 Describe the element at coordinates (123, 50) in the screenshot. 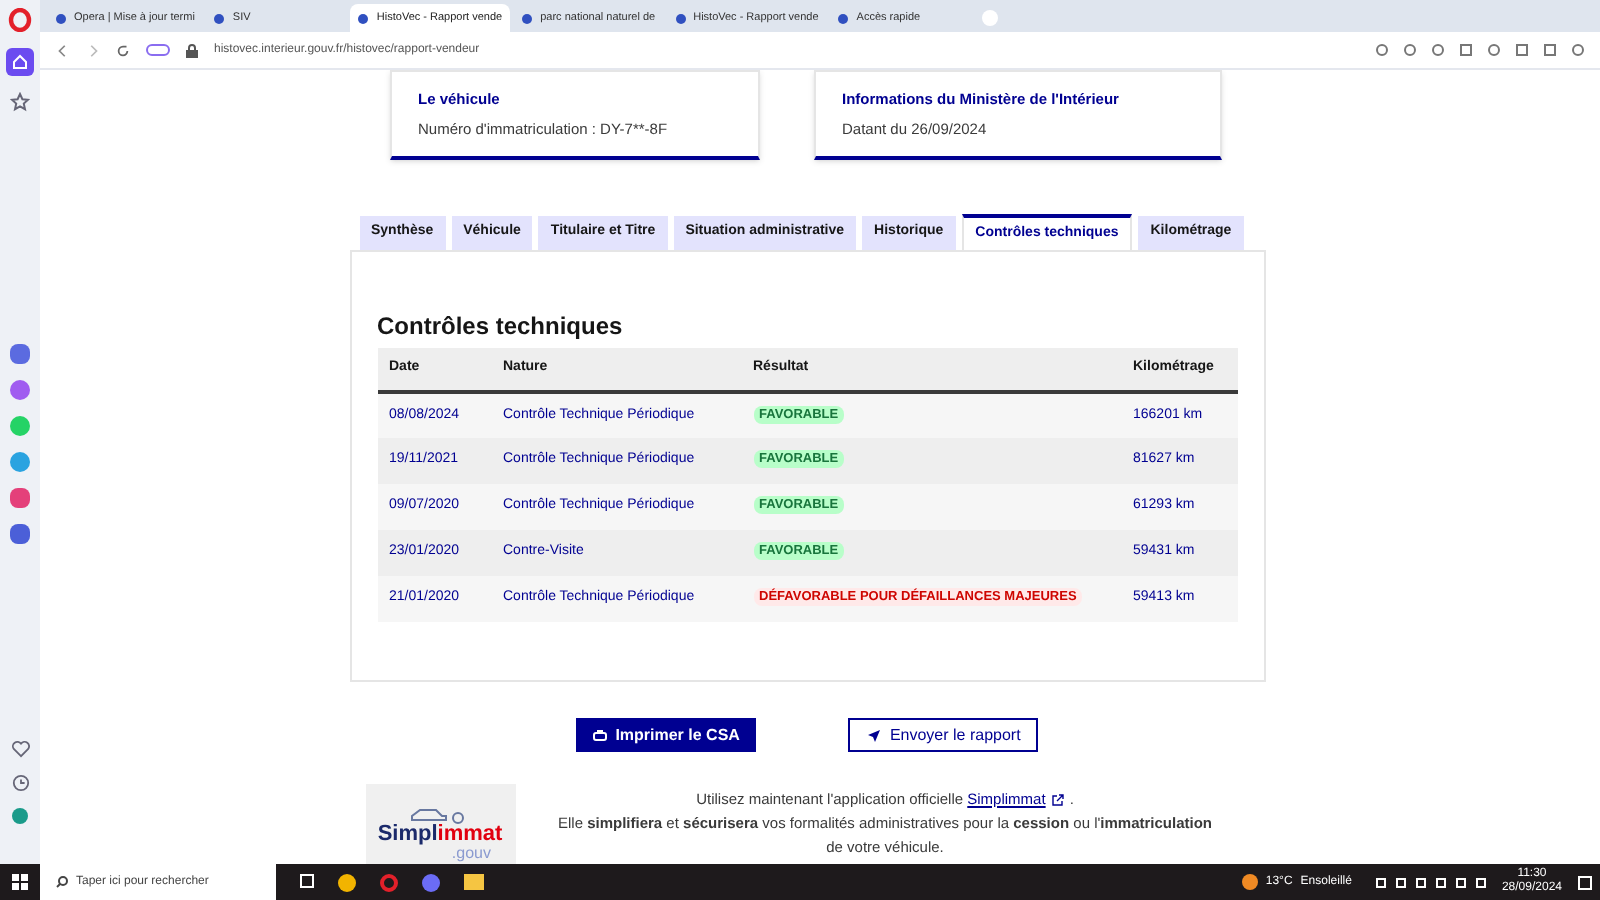

I see `reload-icon` at that location.